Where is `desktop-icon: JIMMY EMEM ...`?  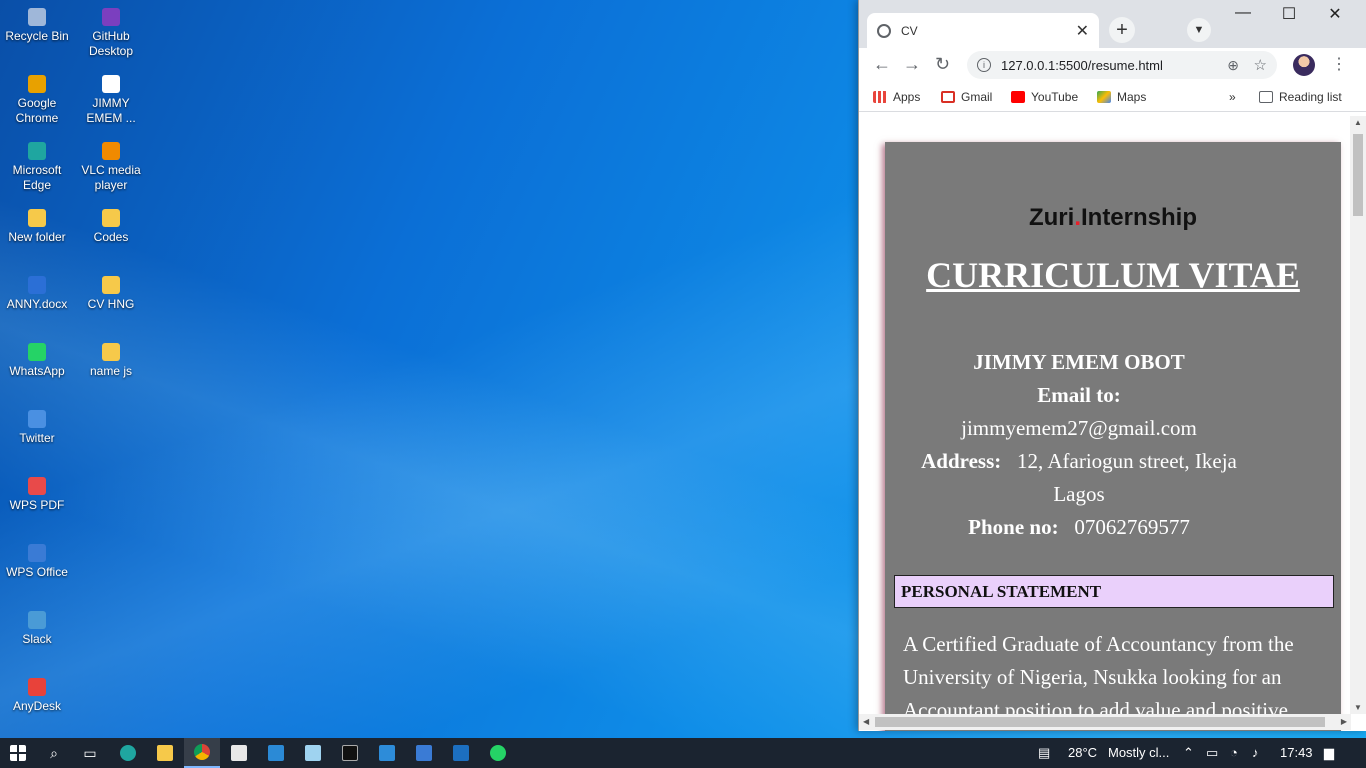
desktop-icon: JIMMY EMEM ... is located at coordinates (111, 100).